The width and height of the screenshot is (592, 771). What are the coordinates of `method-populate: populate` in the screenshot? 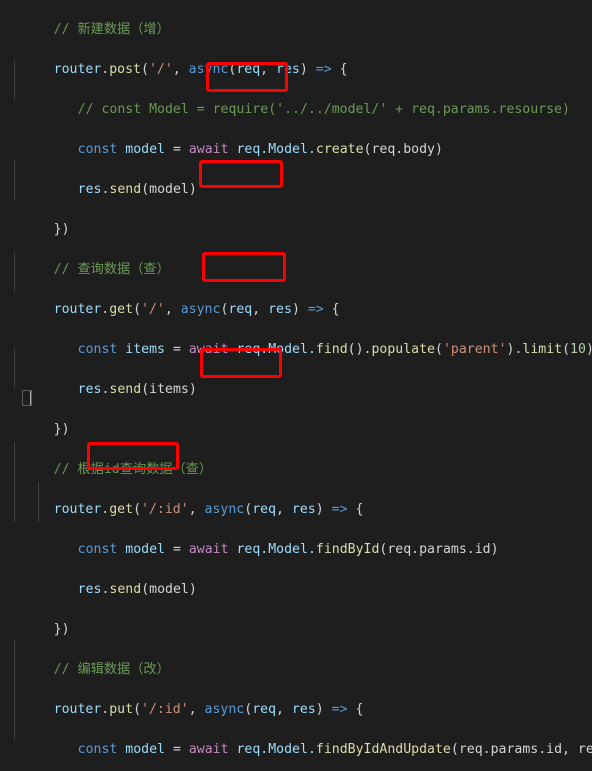 It's located at (403, 349).